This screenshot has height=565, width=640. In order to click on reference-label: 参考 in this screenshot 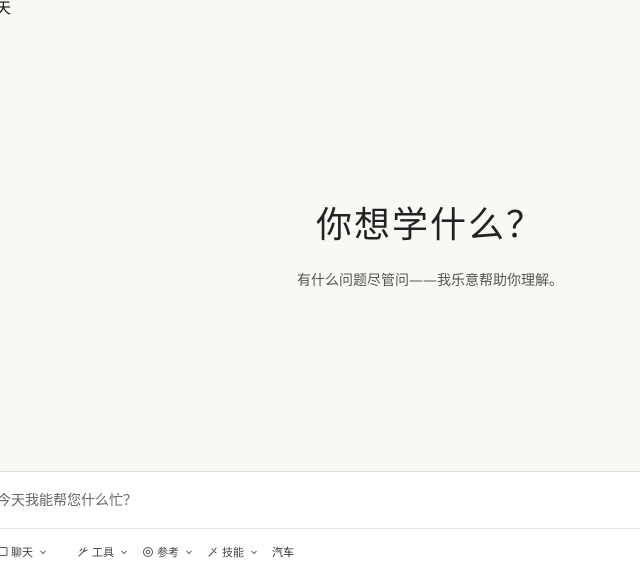, I will do `click(168, 552)`.